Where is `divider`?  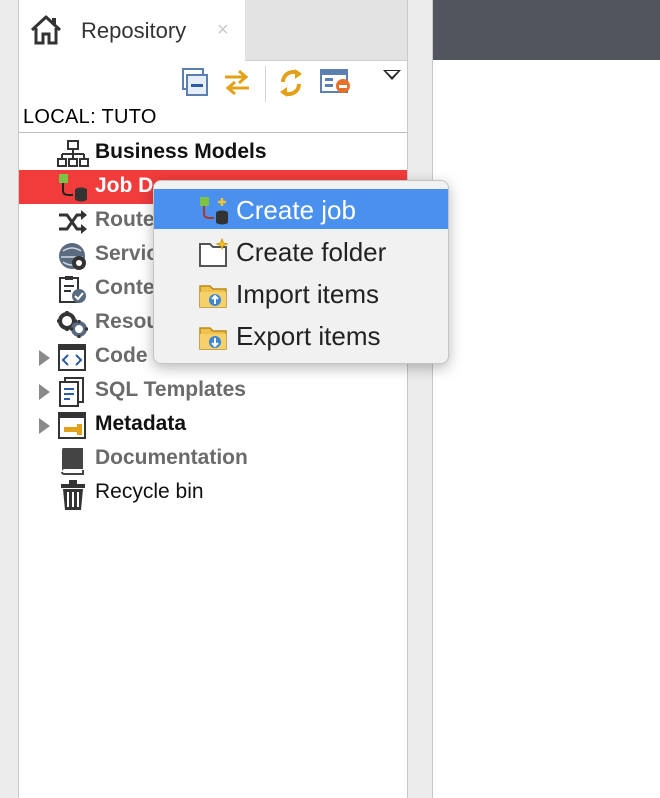
divider is located at coordinates (213, 132).